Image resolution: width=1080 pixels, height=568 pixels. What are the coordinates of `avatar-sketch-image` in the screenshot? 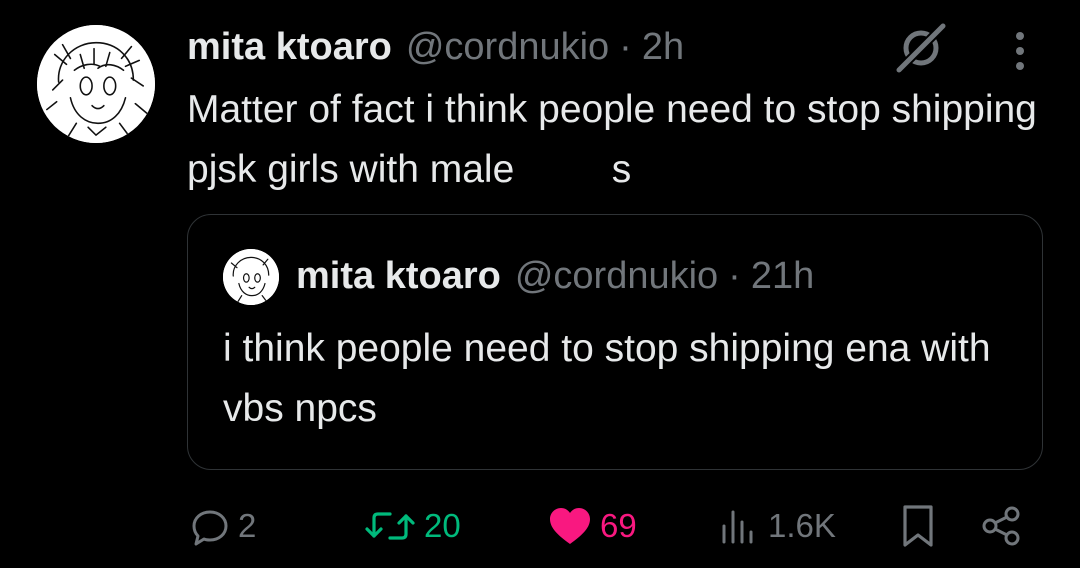 It's located at (96, 84).